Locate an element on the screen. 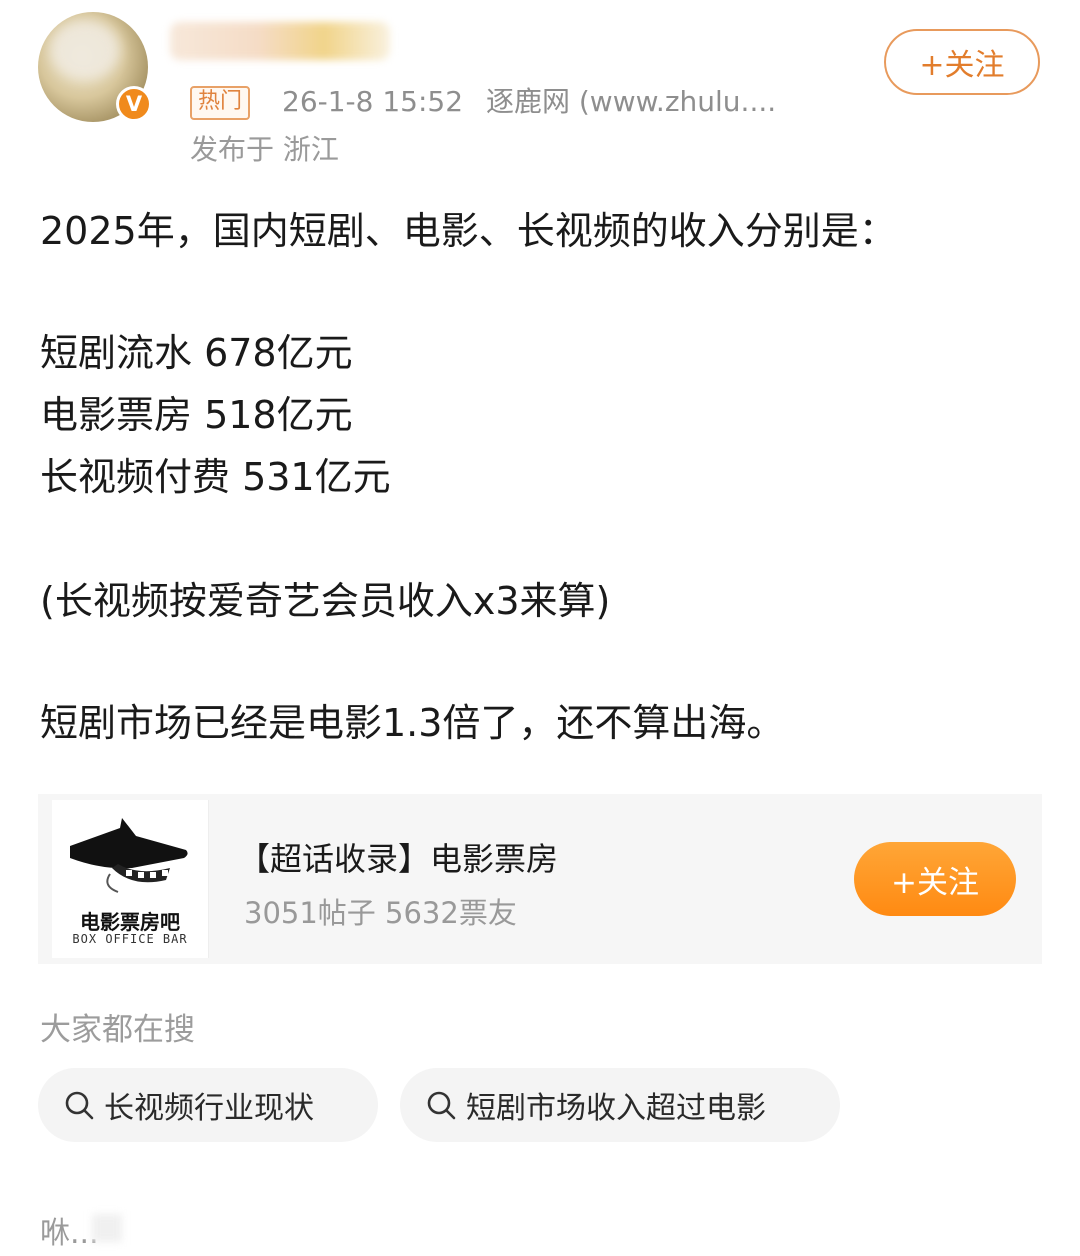 This screenshot has height=1256, width=1080. post-text-shortdrama: 短剧流水 678亿元 is located at coordinates (196, 353).